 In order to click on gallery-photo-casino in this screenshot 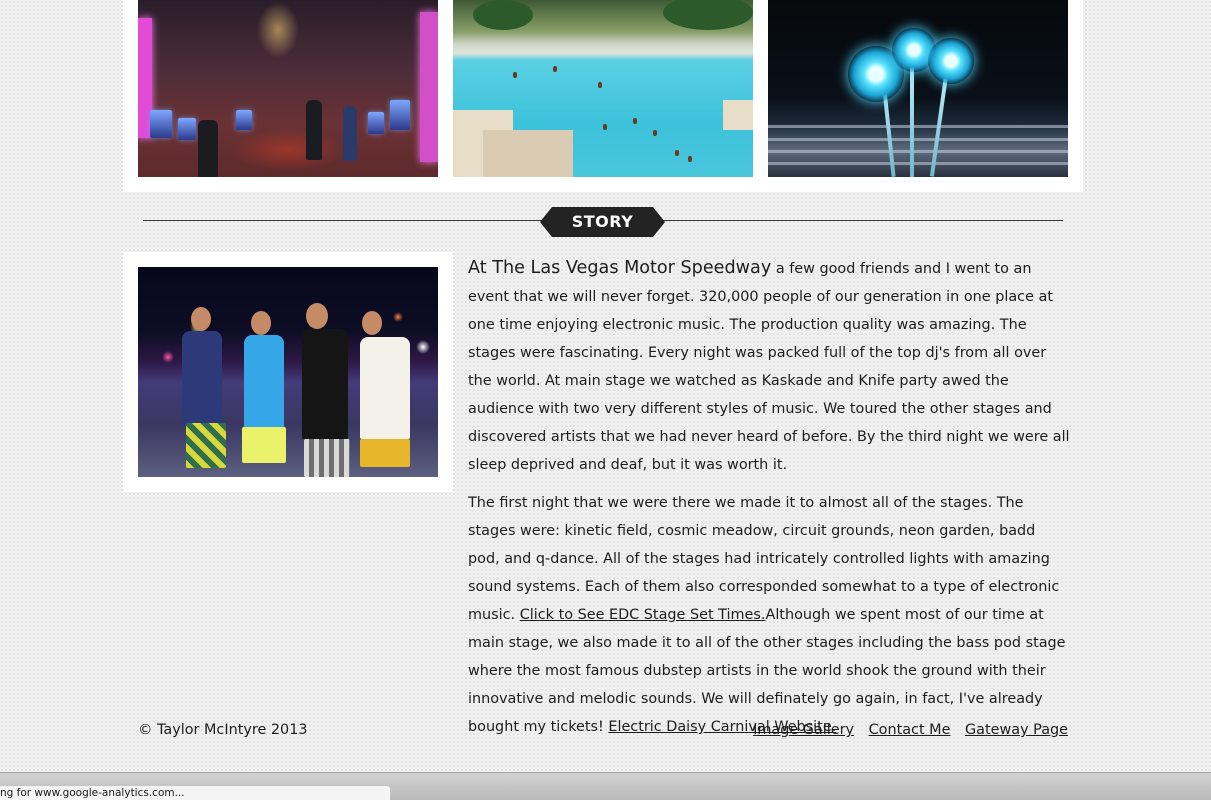, I will do `click(288, 88)`.